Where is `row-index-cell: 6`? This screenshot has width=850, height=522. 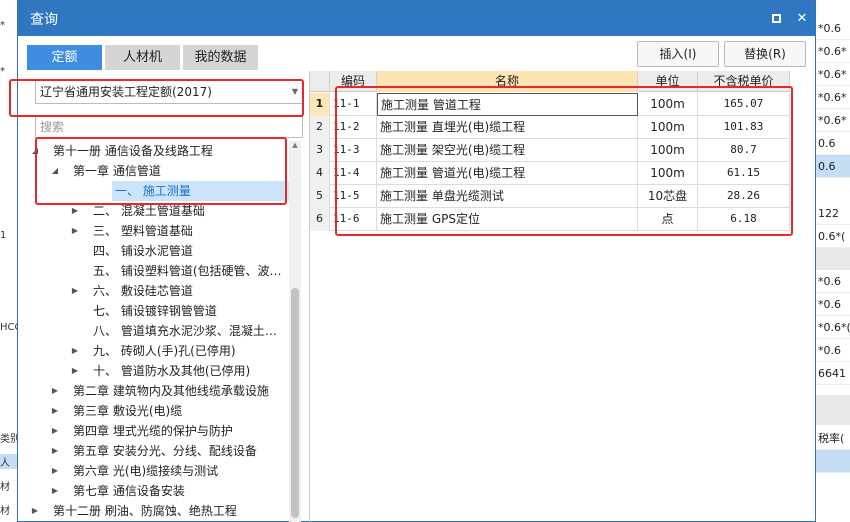
row-index-cell: 6 is located at coordinates (320, 219).